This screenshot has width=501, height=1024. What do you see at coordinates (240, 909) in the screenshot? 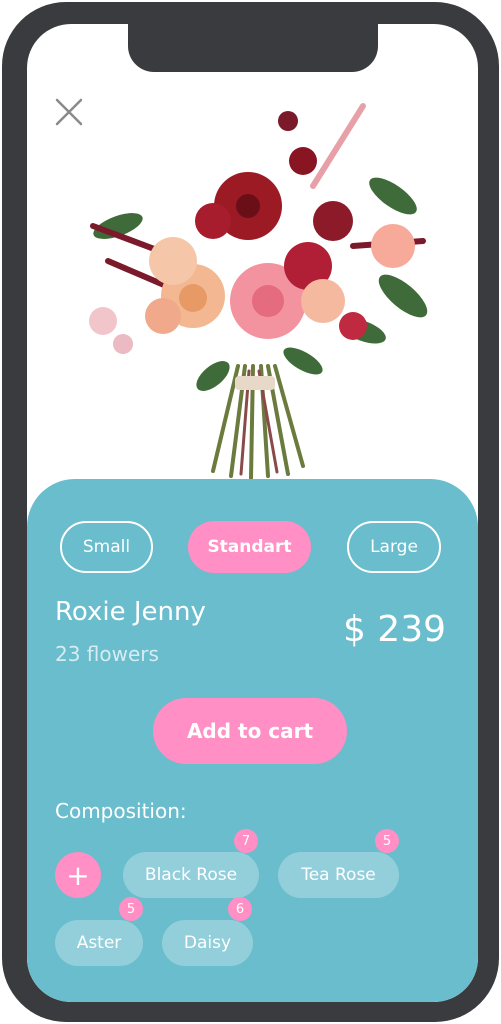
I see `count-badge: 6` at bounding box center [240, 909].